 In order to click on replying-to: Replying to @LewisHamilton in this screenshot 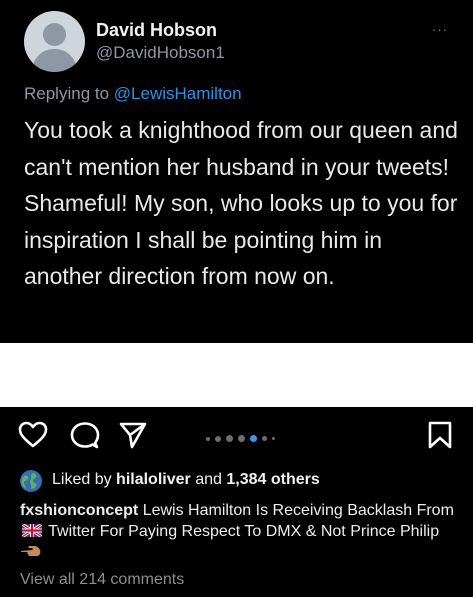, I will do `click(133, 94)`.